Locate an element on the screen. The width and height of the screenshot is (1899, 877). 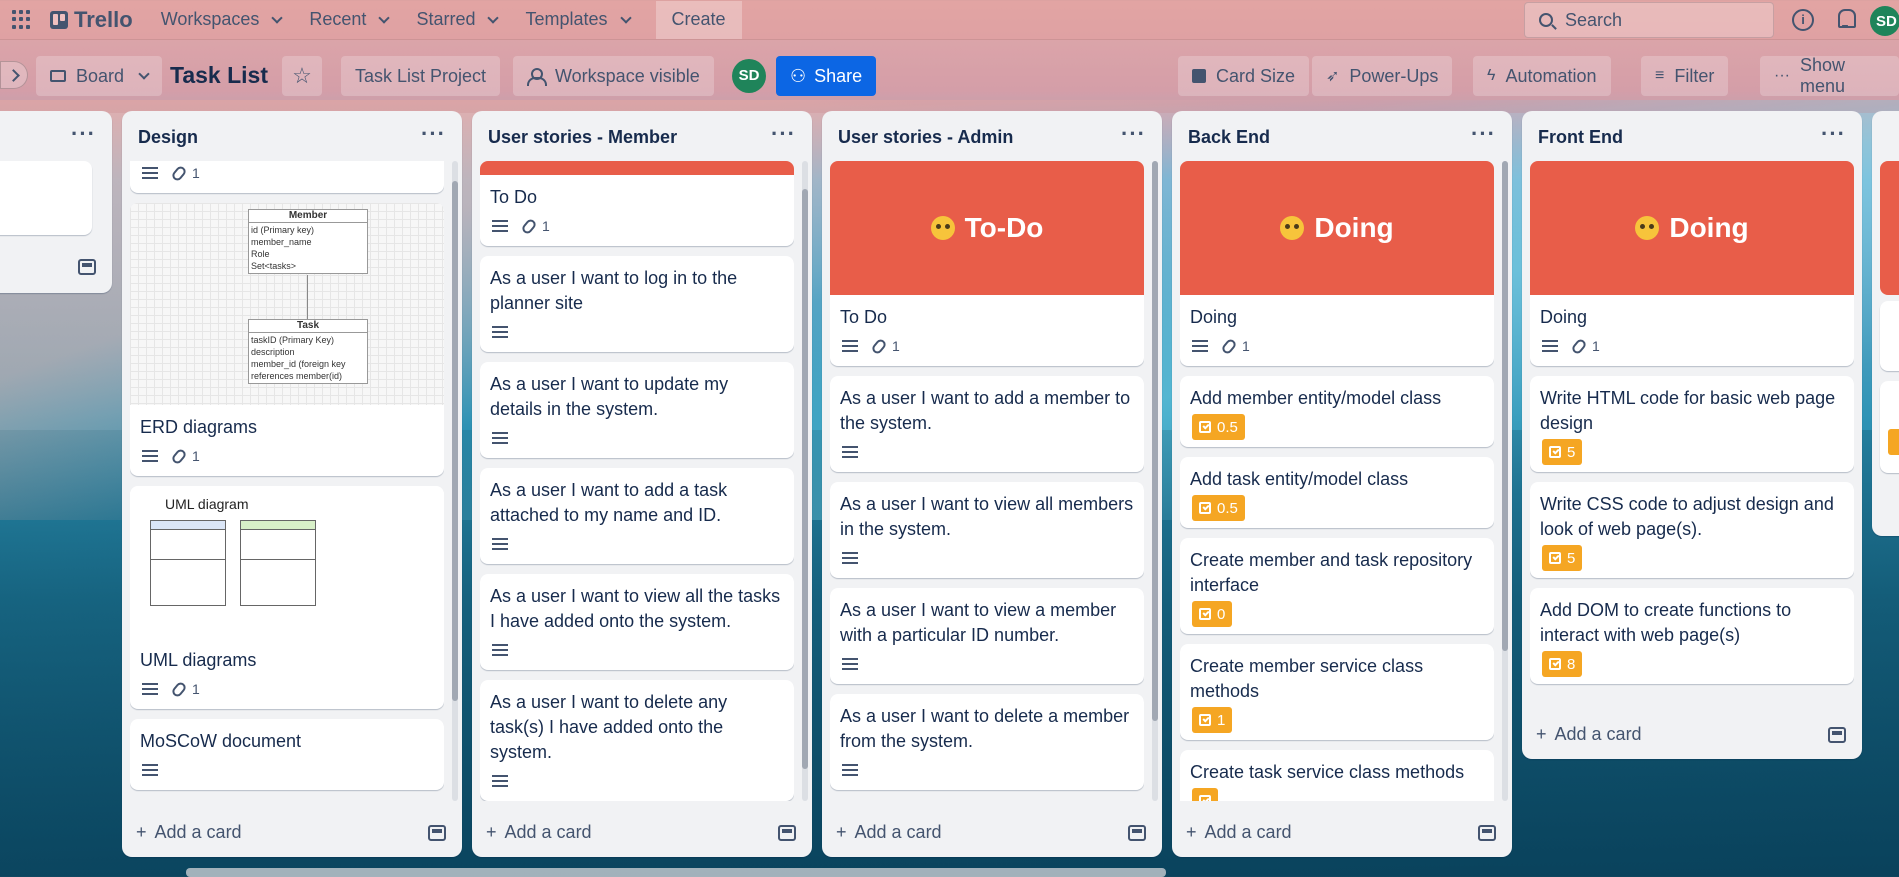
nav-workspaces: Workspaces is located at coordinates (222, 19).